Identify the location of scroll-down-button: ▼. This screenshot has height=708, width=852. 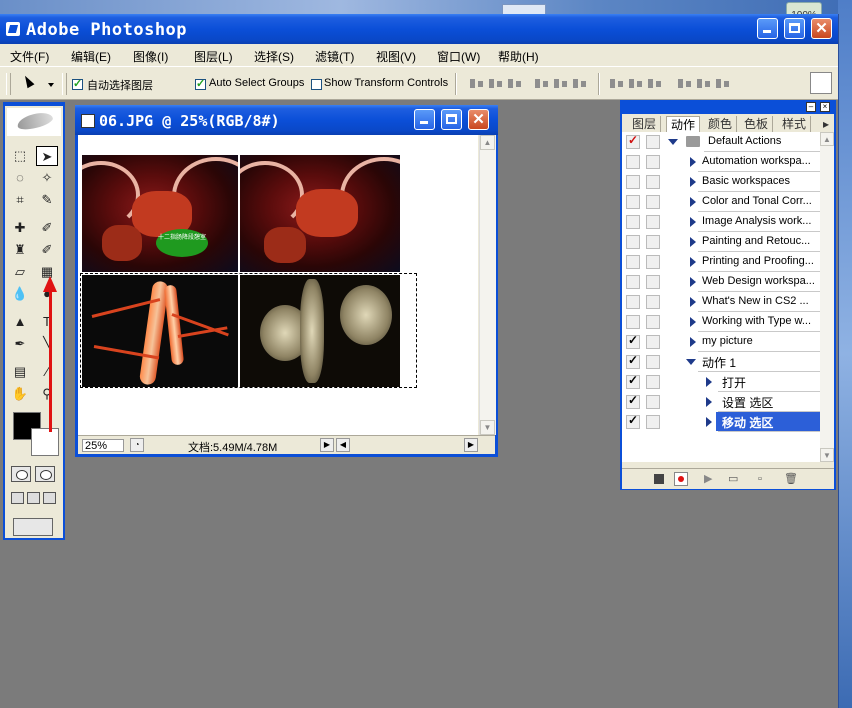
(487, 427).